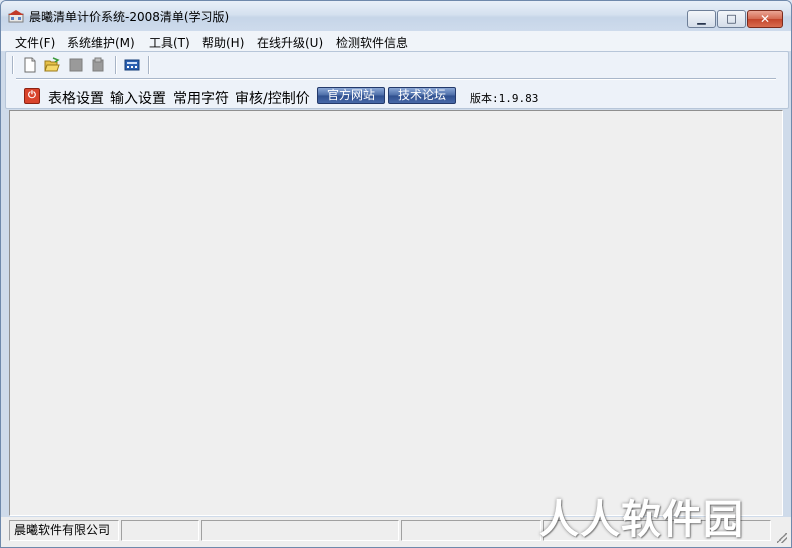  What do you see at coordinates (76, 98) in the screenshot?
I see `table-settings-button: 表格设置` at bounding box center [76, 98].